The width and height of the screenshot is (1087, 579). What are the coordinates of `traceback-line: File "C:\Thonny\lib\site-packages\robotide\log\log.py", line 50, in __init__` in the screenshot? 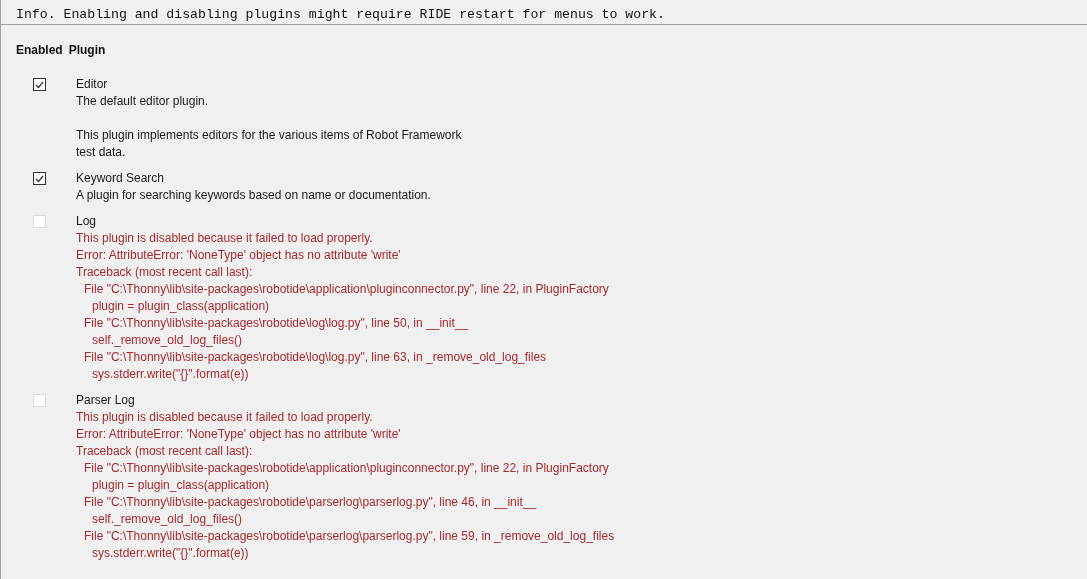 It's located at (276, 323).